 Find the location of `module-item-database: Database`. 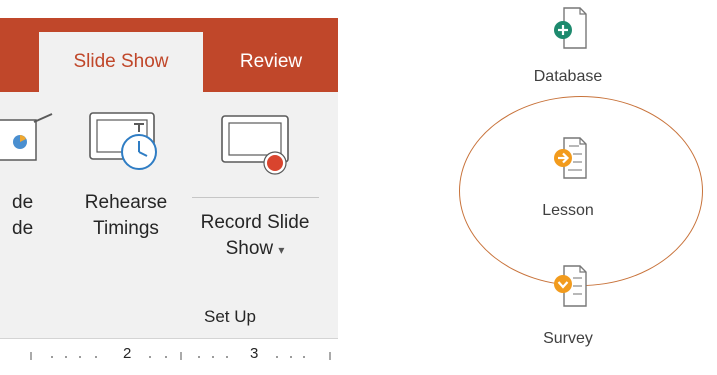

module-item-database: Database is located at coordinates (568, 49).